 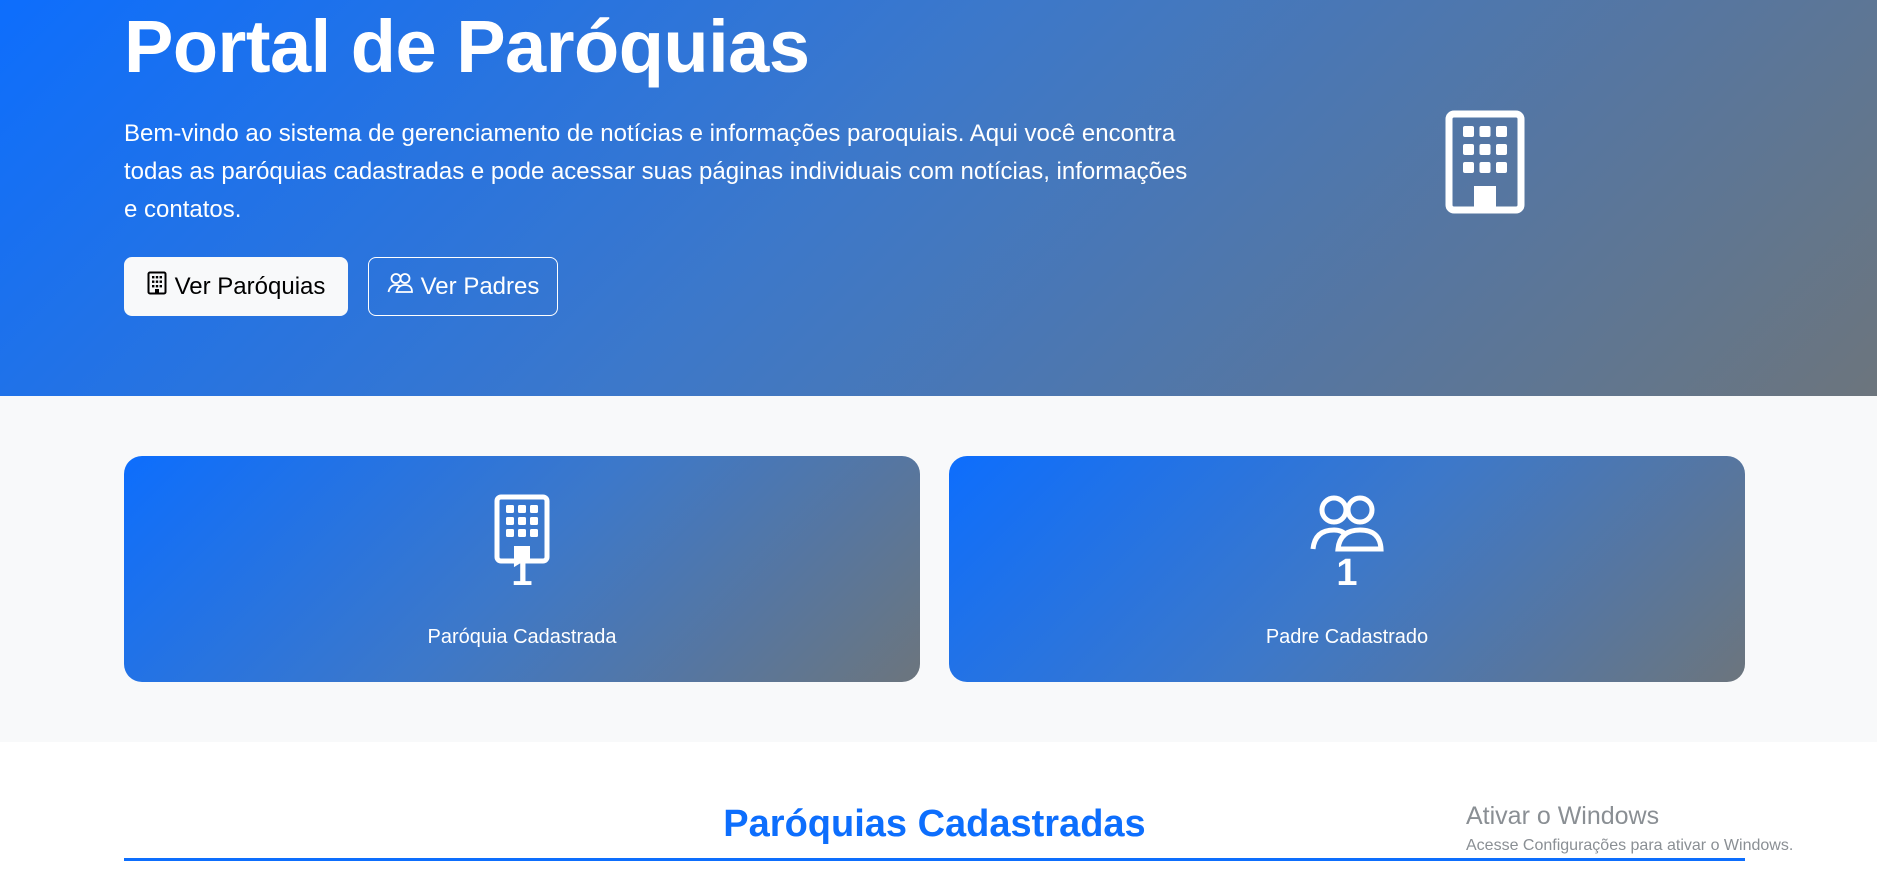 I want to click on priests-count-label: Padre Cadastrado, so click(x=1347, y=637).